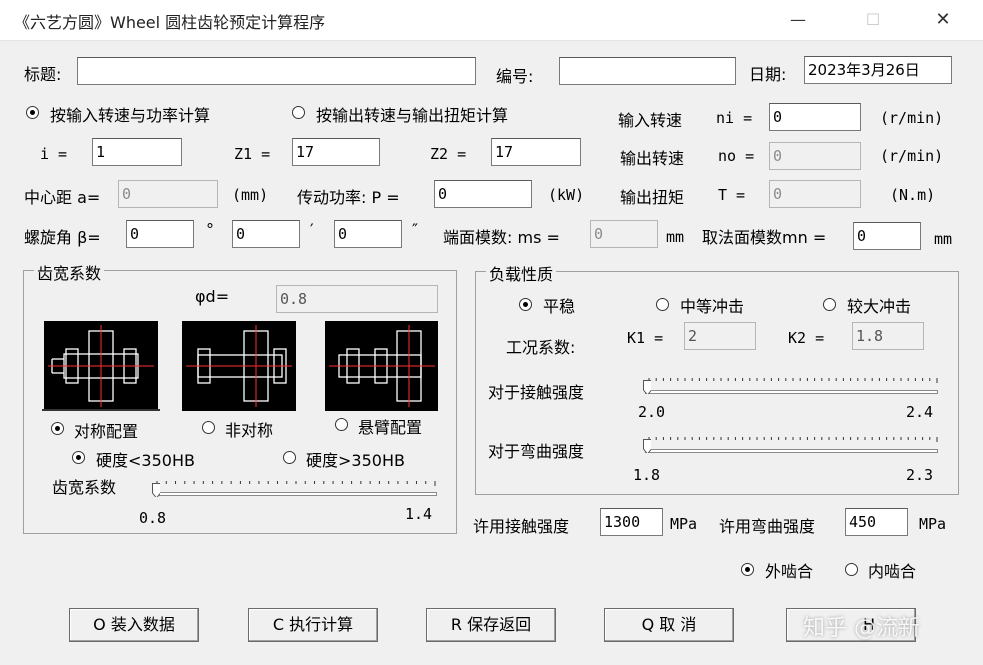  What do you see at coordinates (130, 114) in the screenshot?
I see `mode-input-label: 按输入转速与功率计算` at bounding box center [130, 114].